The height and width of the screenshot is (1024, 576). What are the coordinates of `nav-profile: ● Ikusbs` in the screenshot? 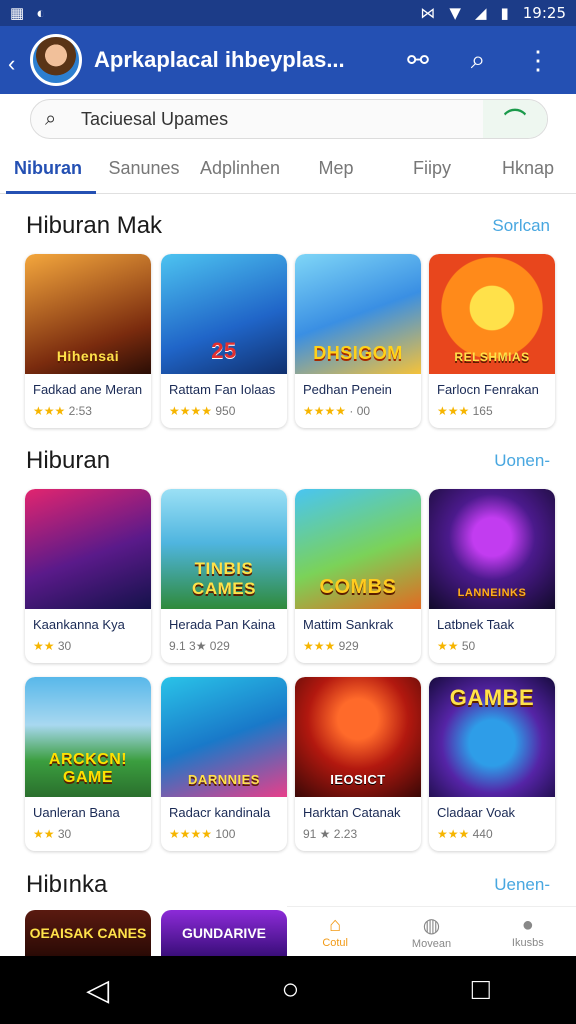 It's located at (528, 931).